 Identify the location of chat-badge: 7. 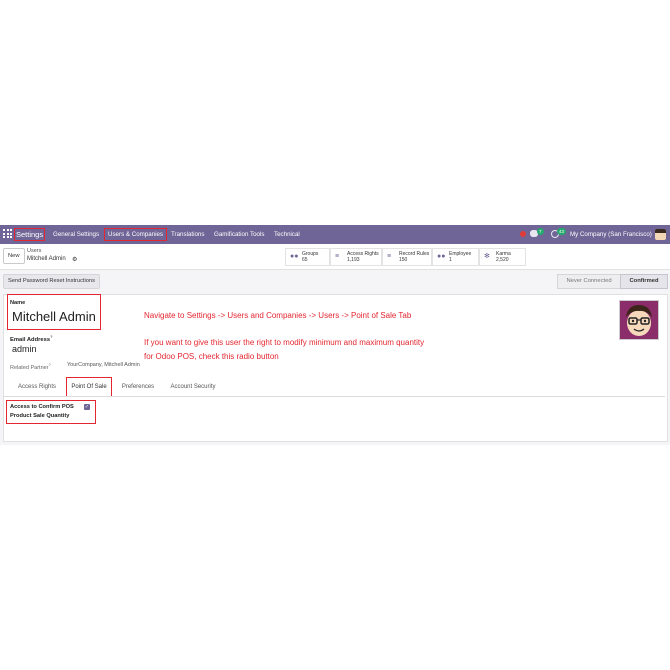
(540, 231).